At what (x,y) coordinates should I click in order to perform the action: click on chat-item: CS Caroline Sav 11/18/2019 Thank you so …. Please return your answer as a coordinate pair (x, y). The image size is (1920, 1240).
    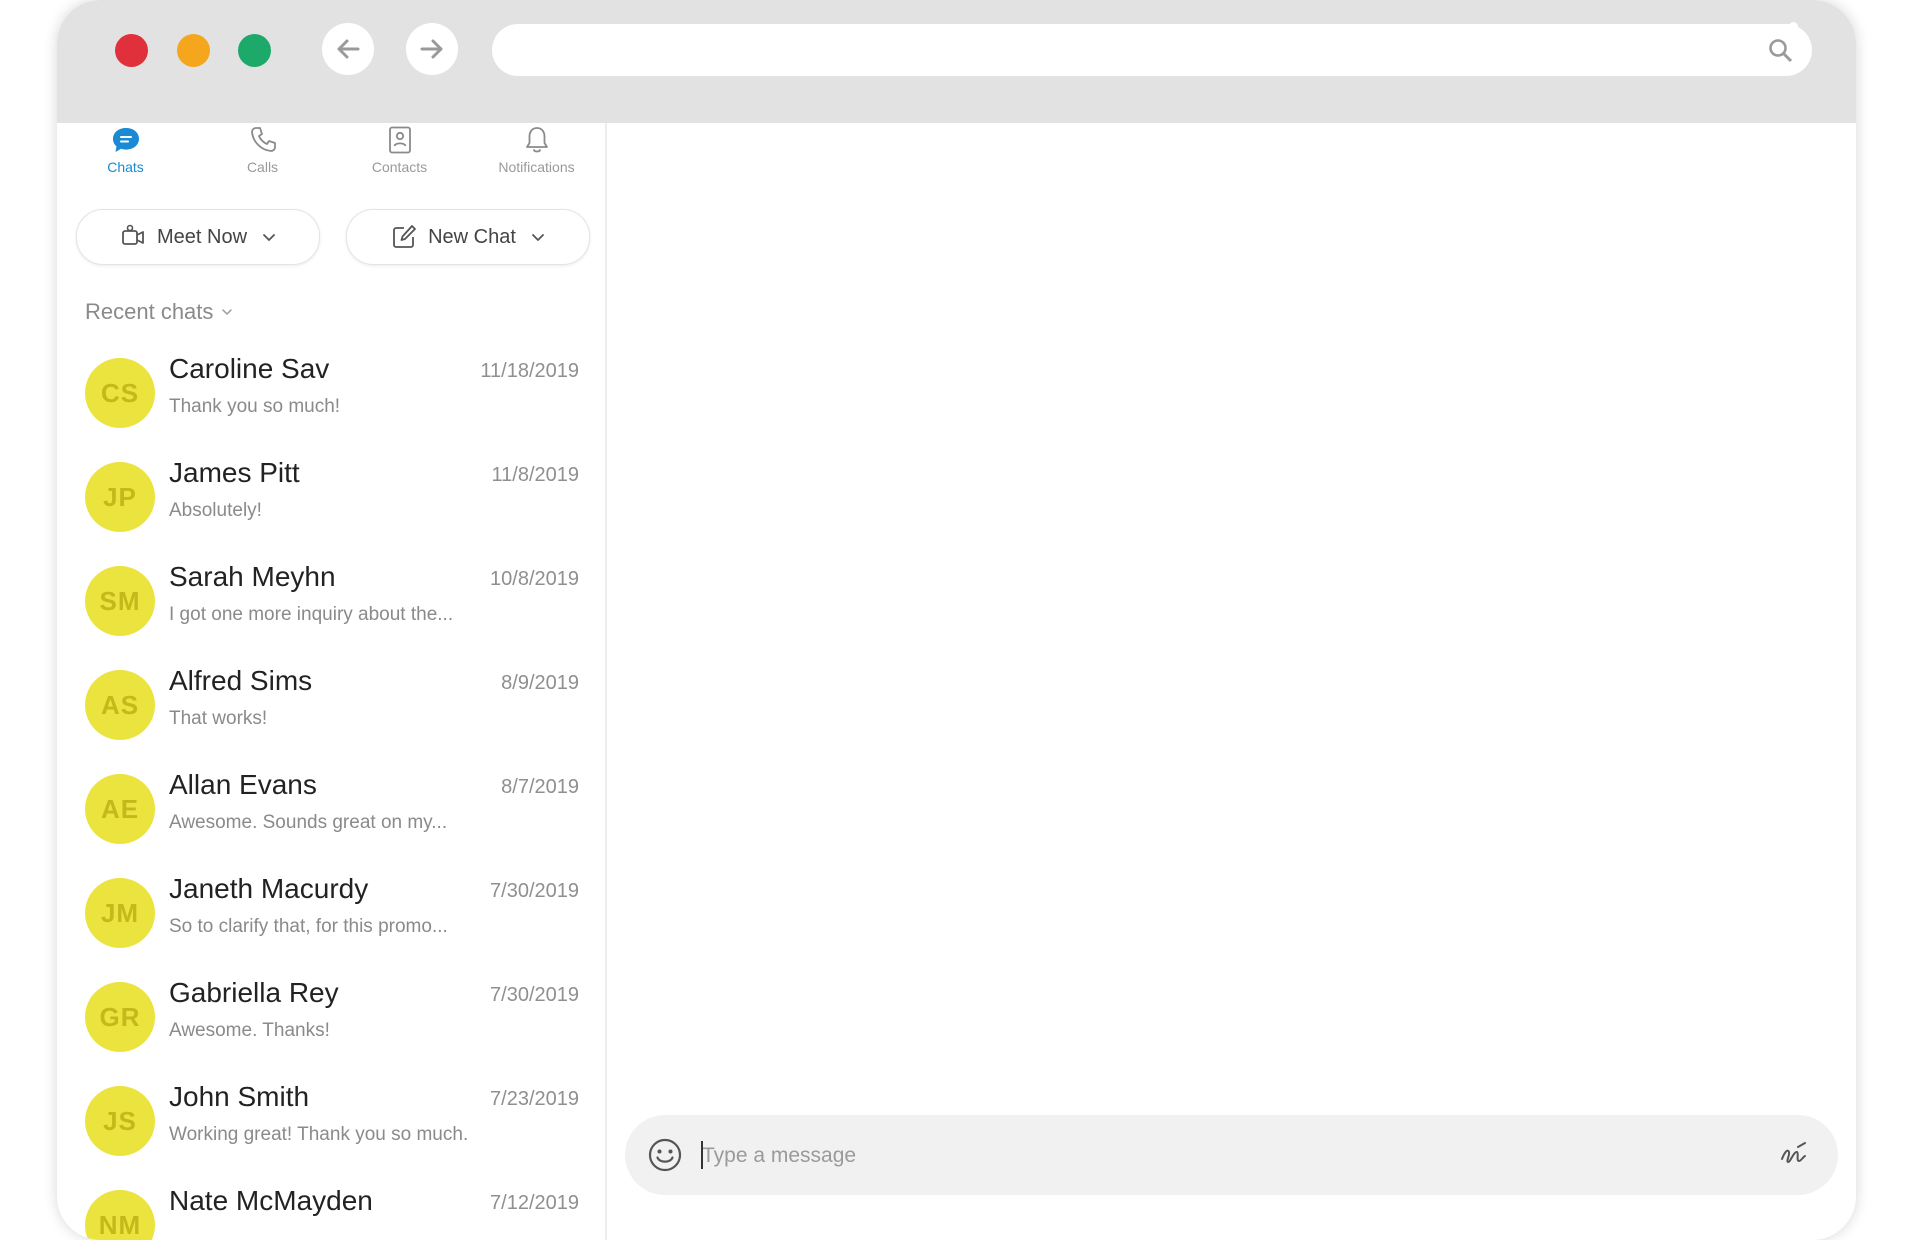
    Looking at the image, I should click on (331, 395).